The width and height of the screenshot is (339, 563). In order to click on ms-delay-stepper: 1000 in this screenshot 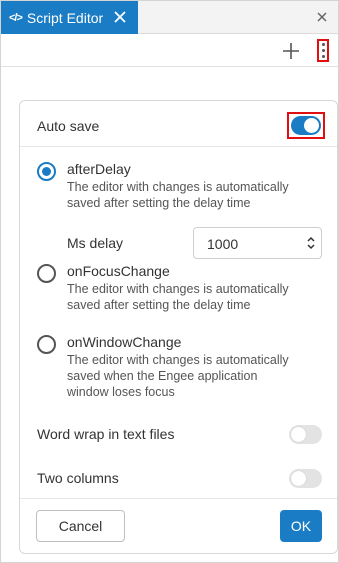, I will do `click(257, 243)`.